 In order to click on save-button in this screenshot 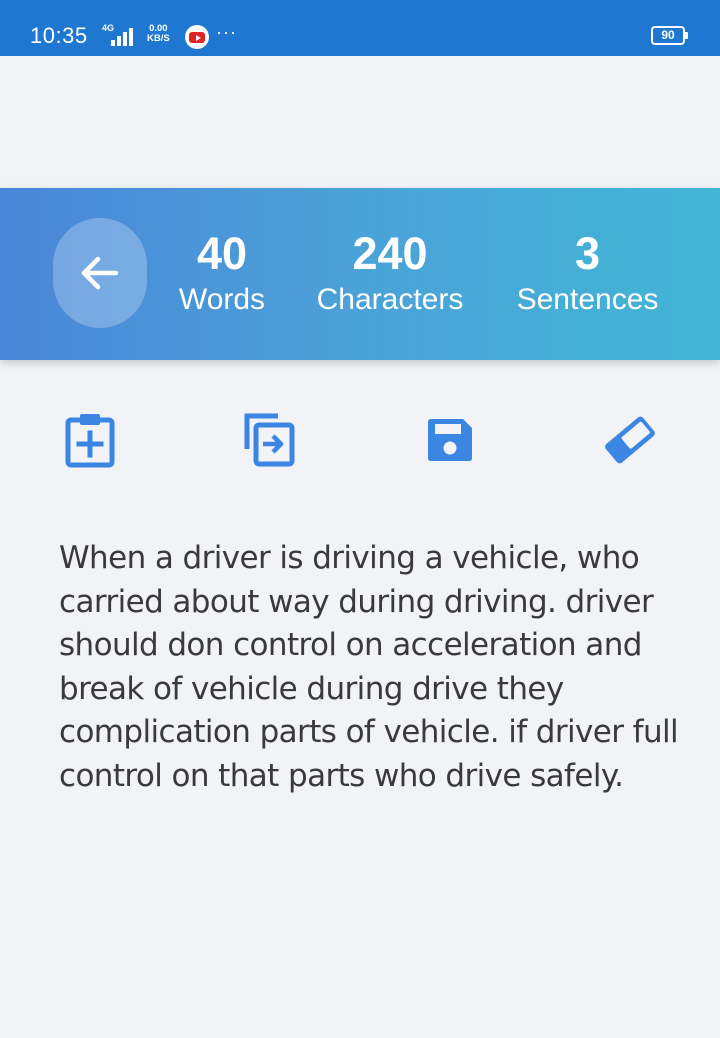, I will do `click(450, 440)`.